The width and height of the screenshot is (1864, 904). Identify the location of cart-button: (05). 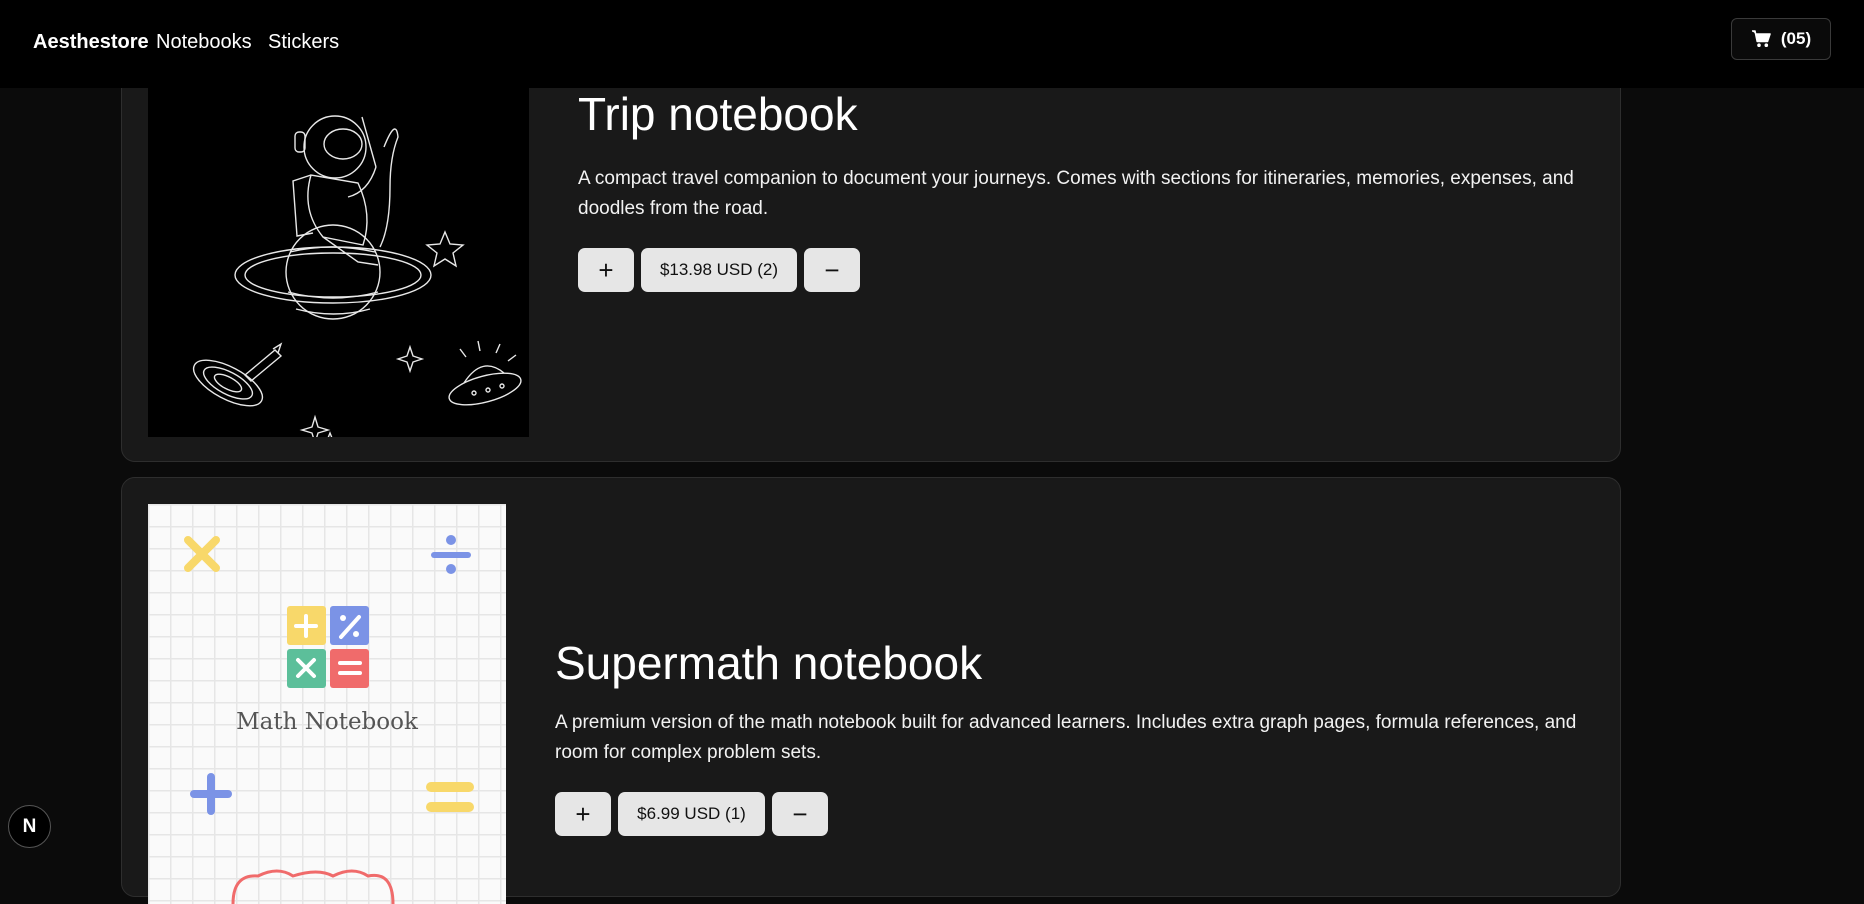
(1781, 39).